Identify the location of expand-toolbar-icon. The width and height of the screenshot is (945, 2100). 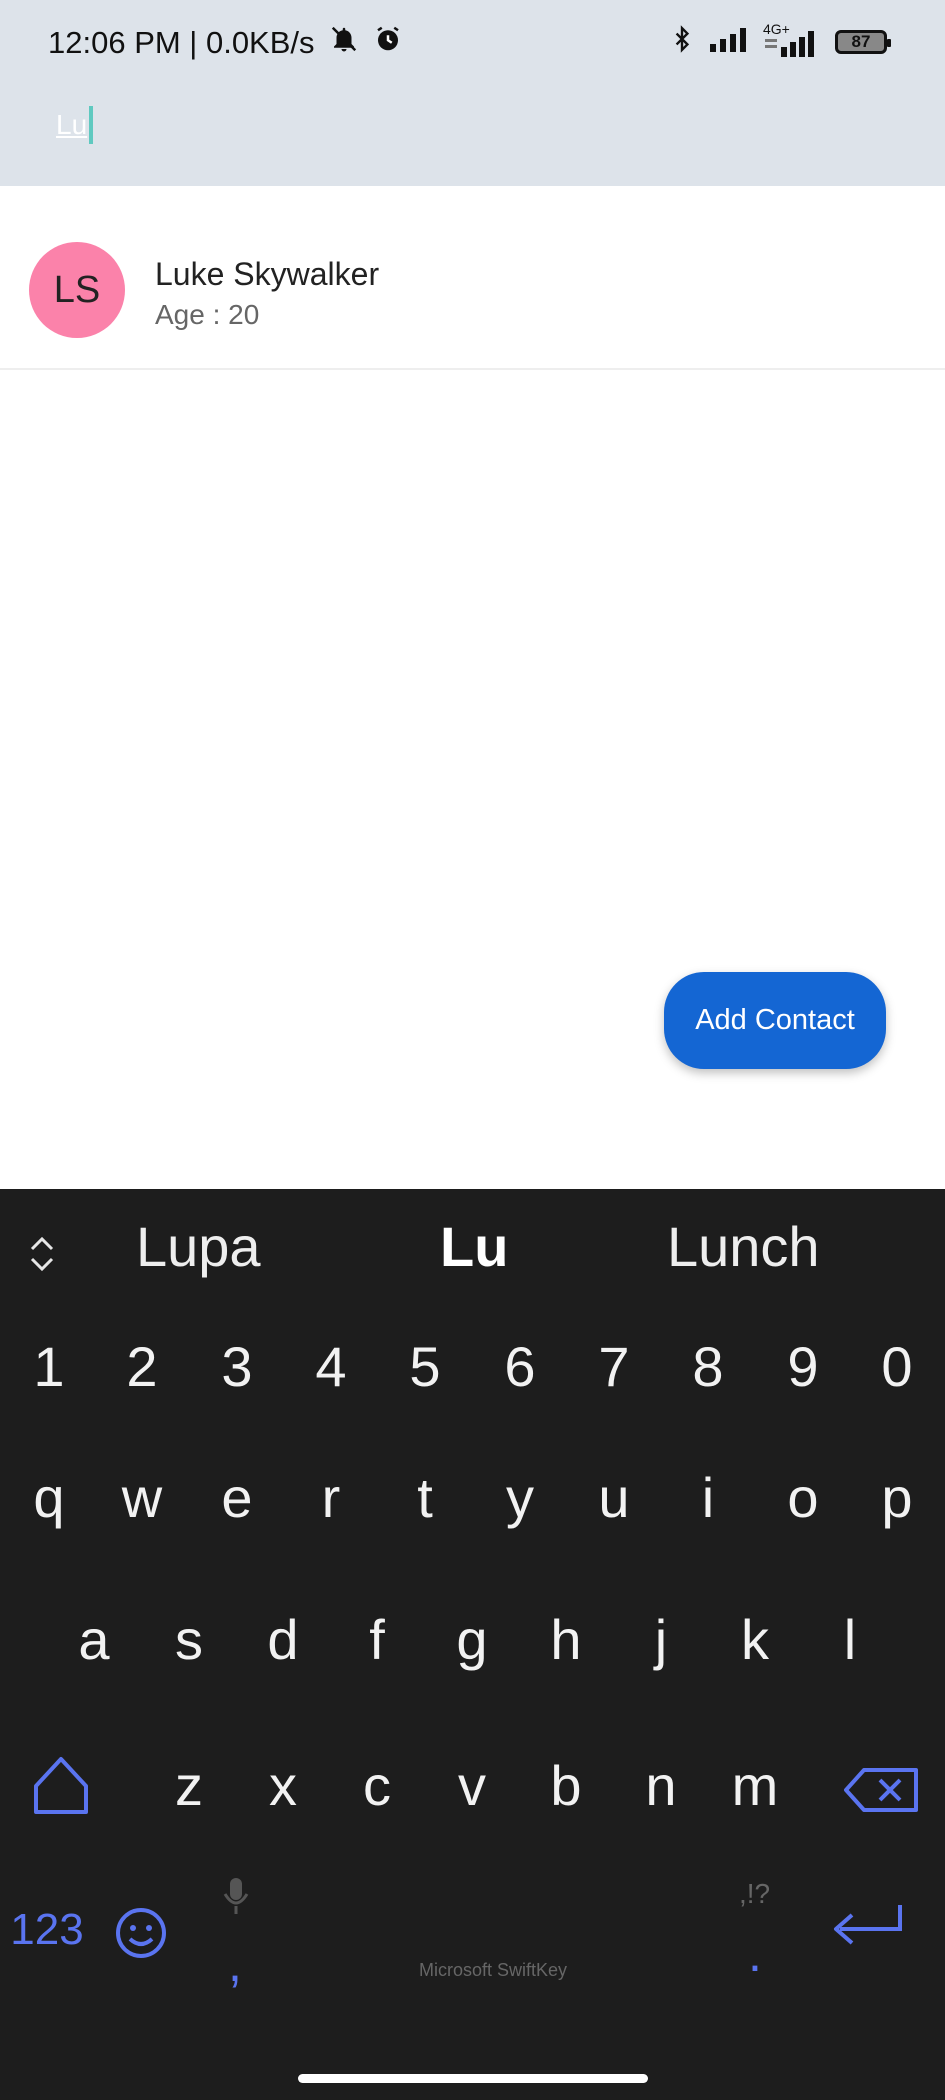
(42, 1254).